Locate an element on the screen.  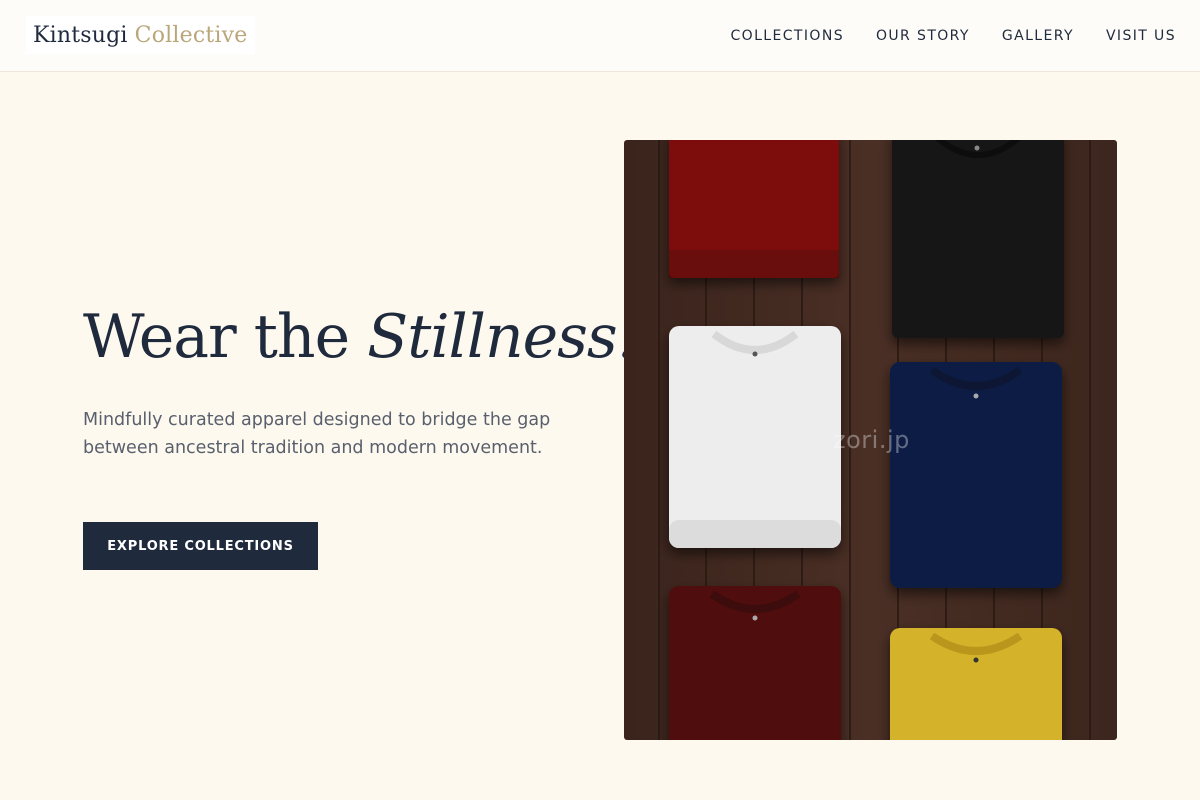
black-shirt is located at coordinates (978, 239).